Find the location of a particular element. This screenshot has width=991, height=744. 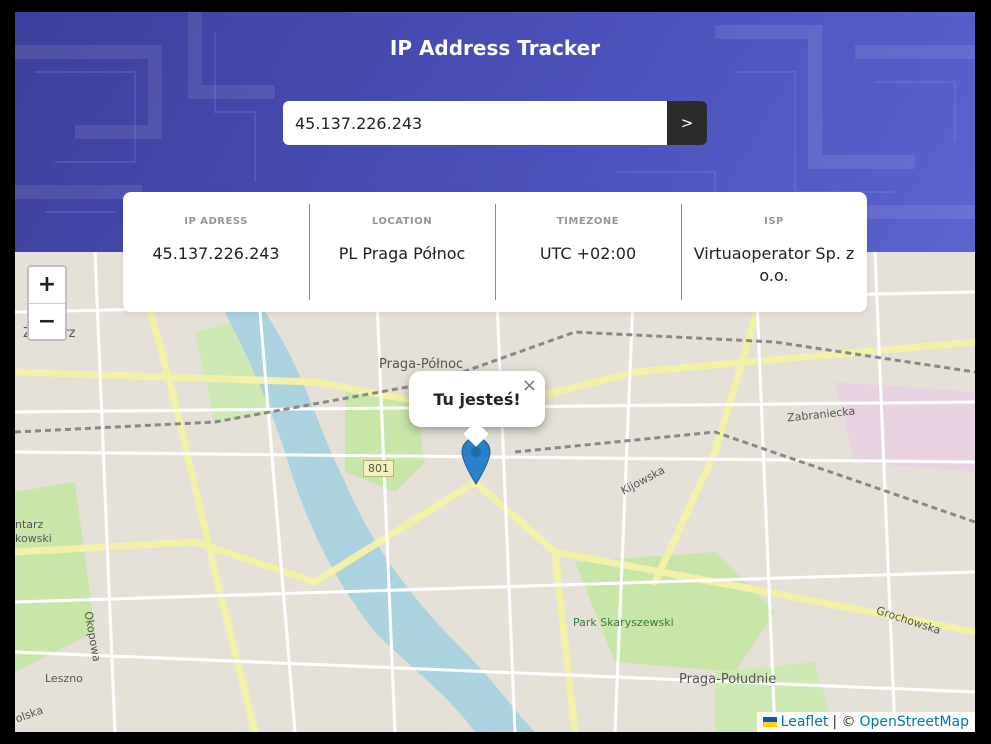

info-label: LOCATION is located at coordinates (402, 221).